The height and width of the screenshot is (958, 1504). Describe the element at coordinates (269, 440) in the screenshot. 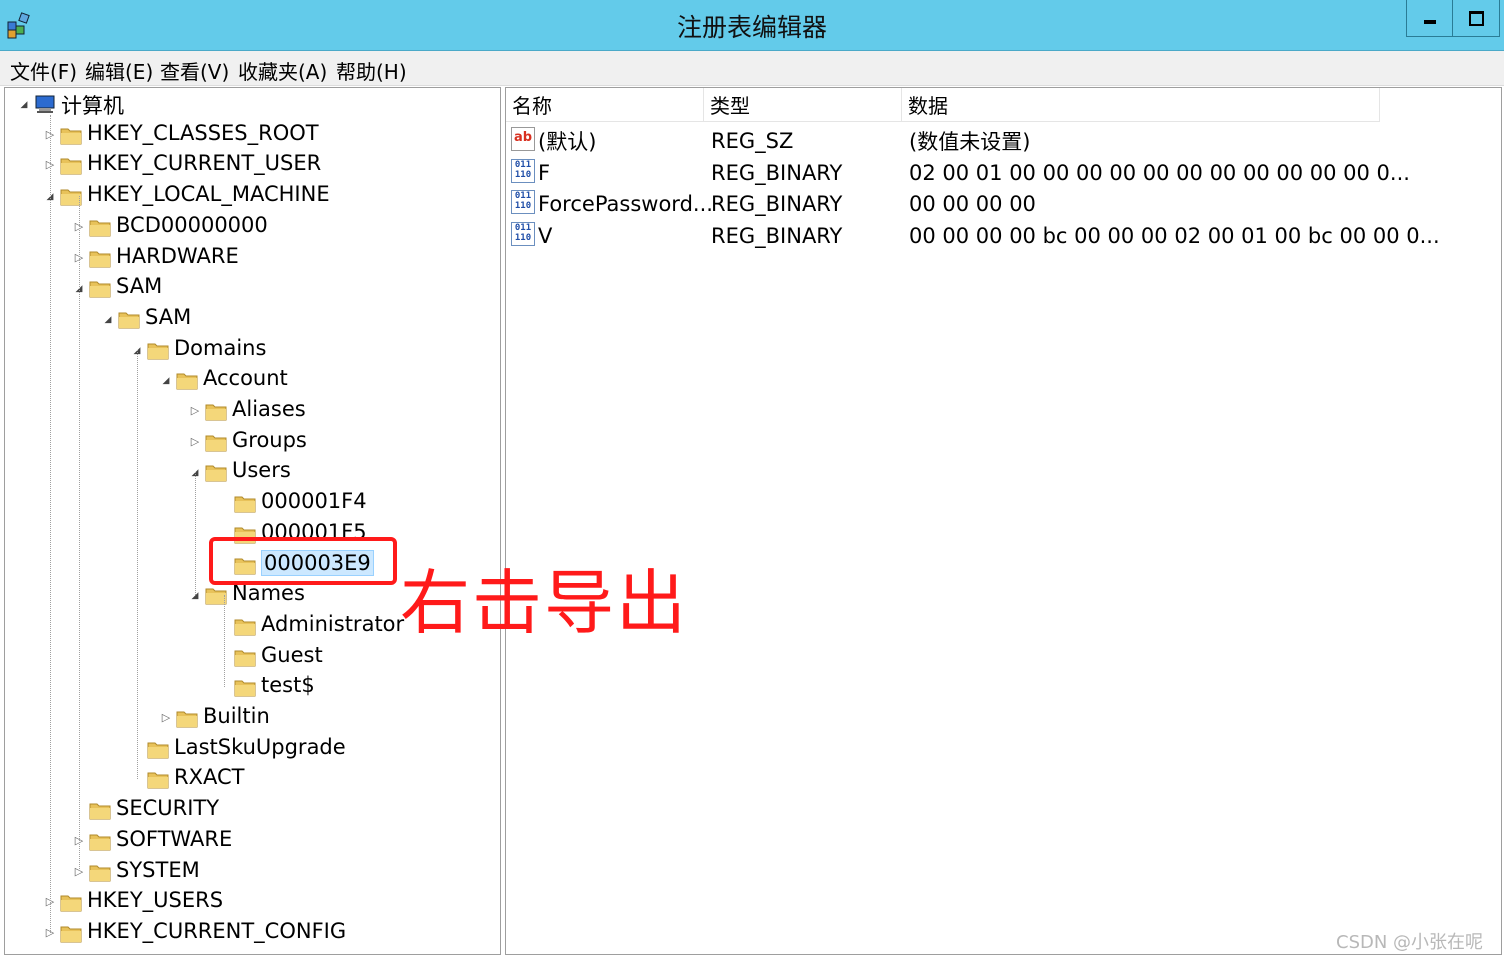

I see `tree-node-label: Groups` at that location.